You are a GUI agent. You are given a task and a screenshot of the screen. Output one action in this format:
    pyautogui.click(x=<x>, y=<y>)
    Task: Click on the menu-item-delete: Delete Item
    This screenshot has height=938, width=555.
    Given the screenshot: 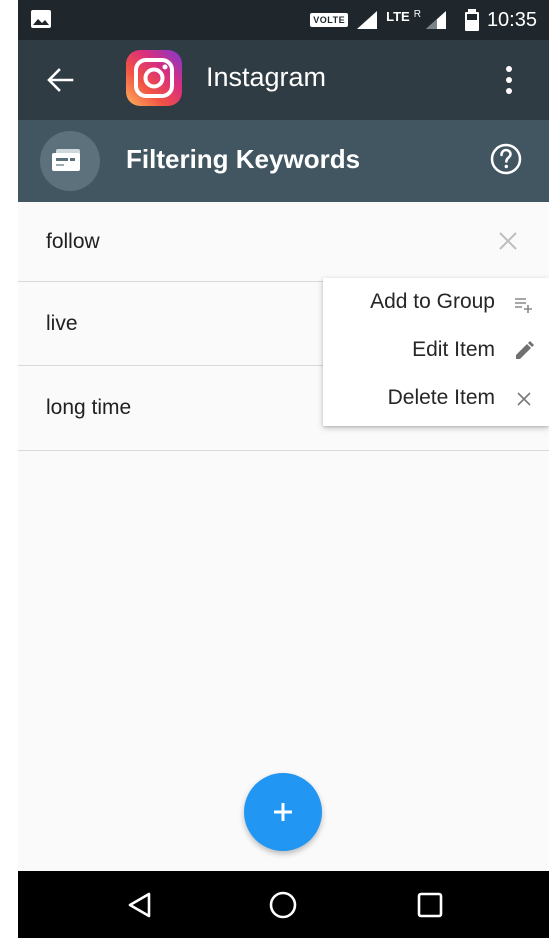 What is the action you would take?
    pyautogui.click(x=436, y=398)
    